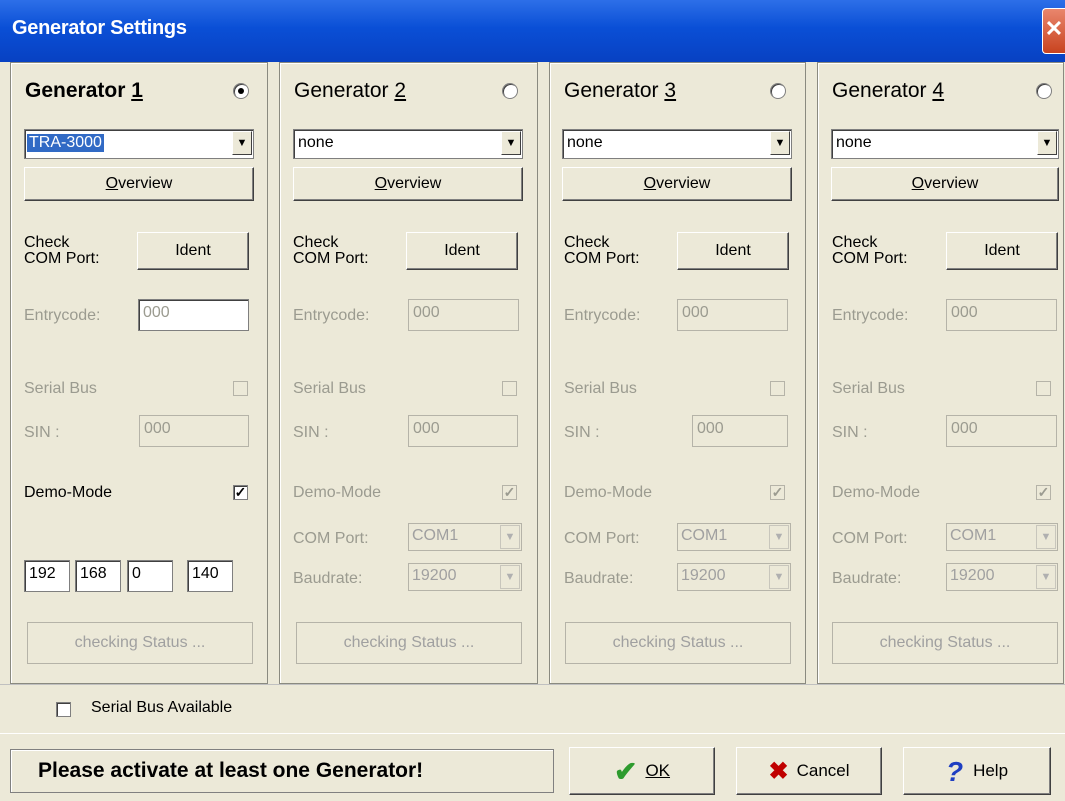 This screenshot has height=801, width=1065. What do you see at coordinates (809, 771) in the screenshot?
I see `cancel-button: ✖ Cancel` at bounding box center [809, 771].